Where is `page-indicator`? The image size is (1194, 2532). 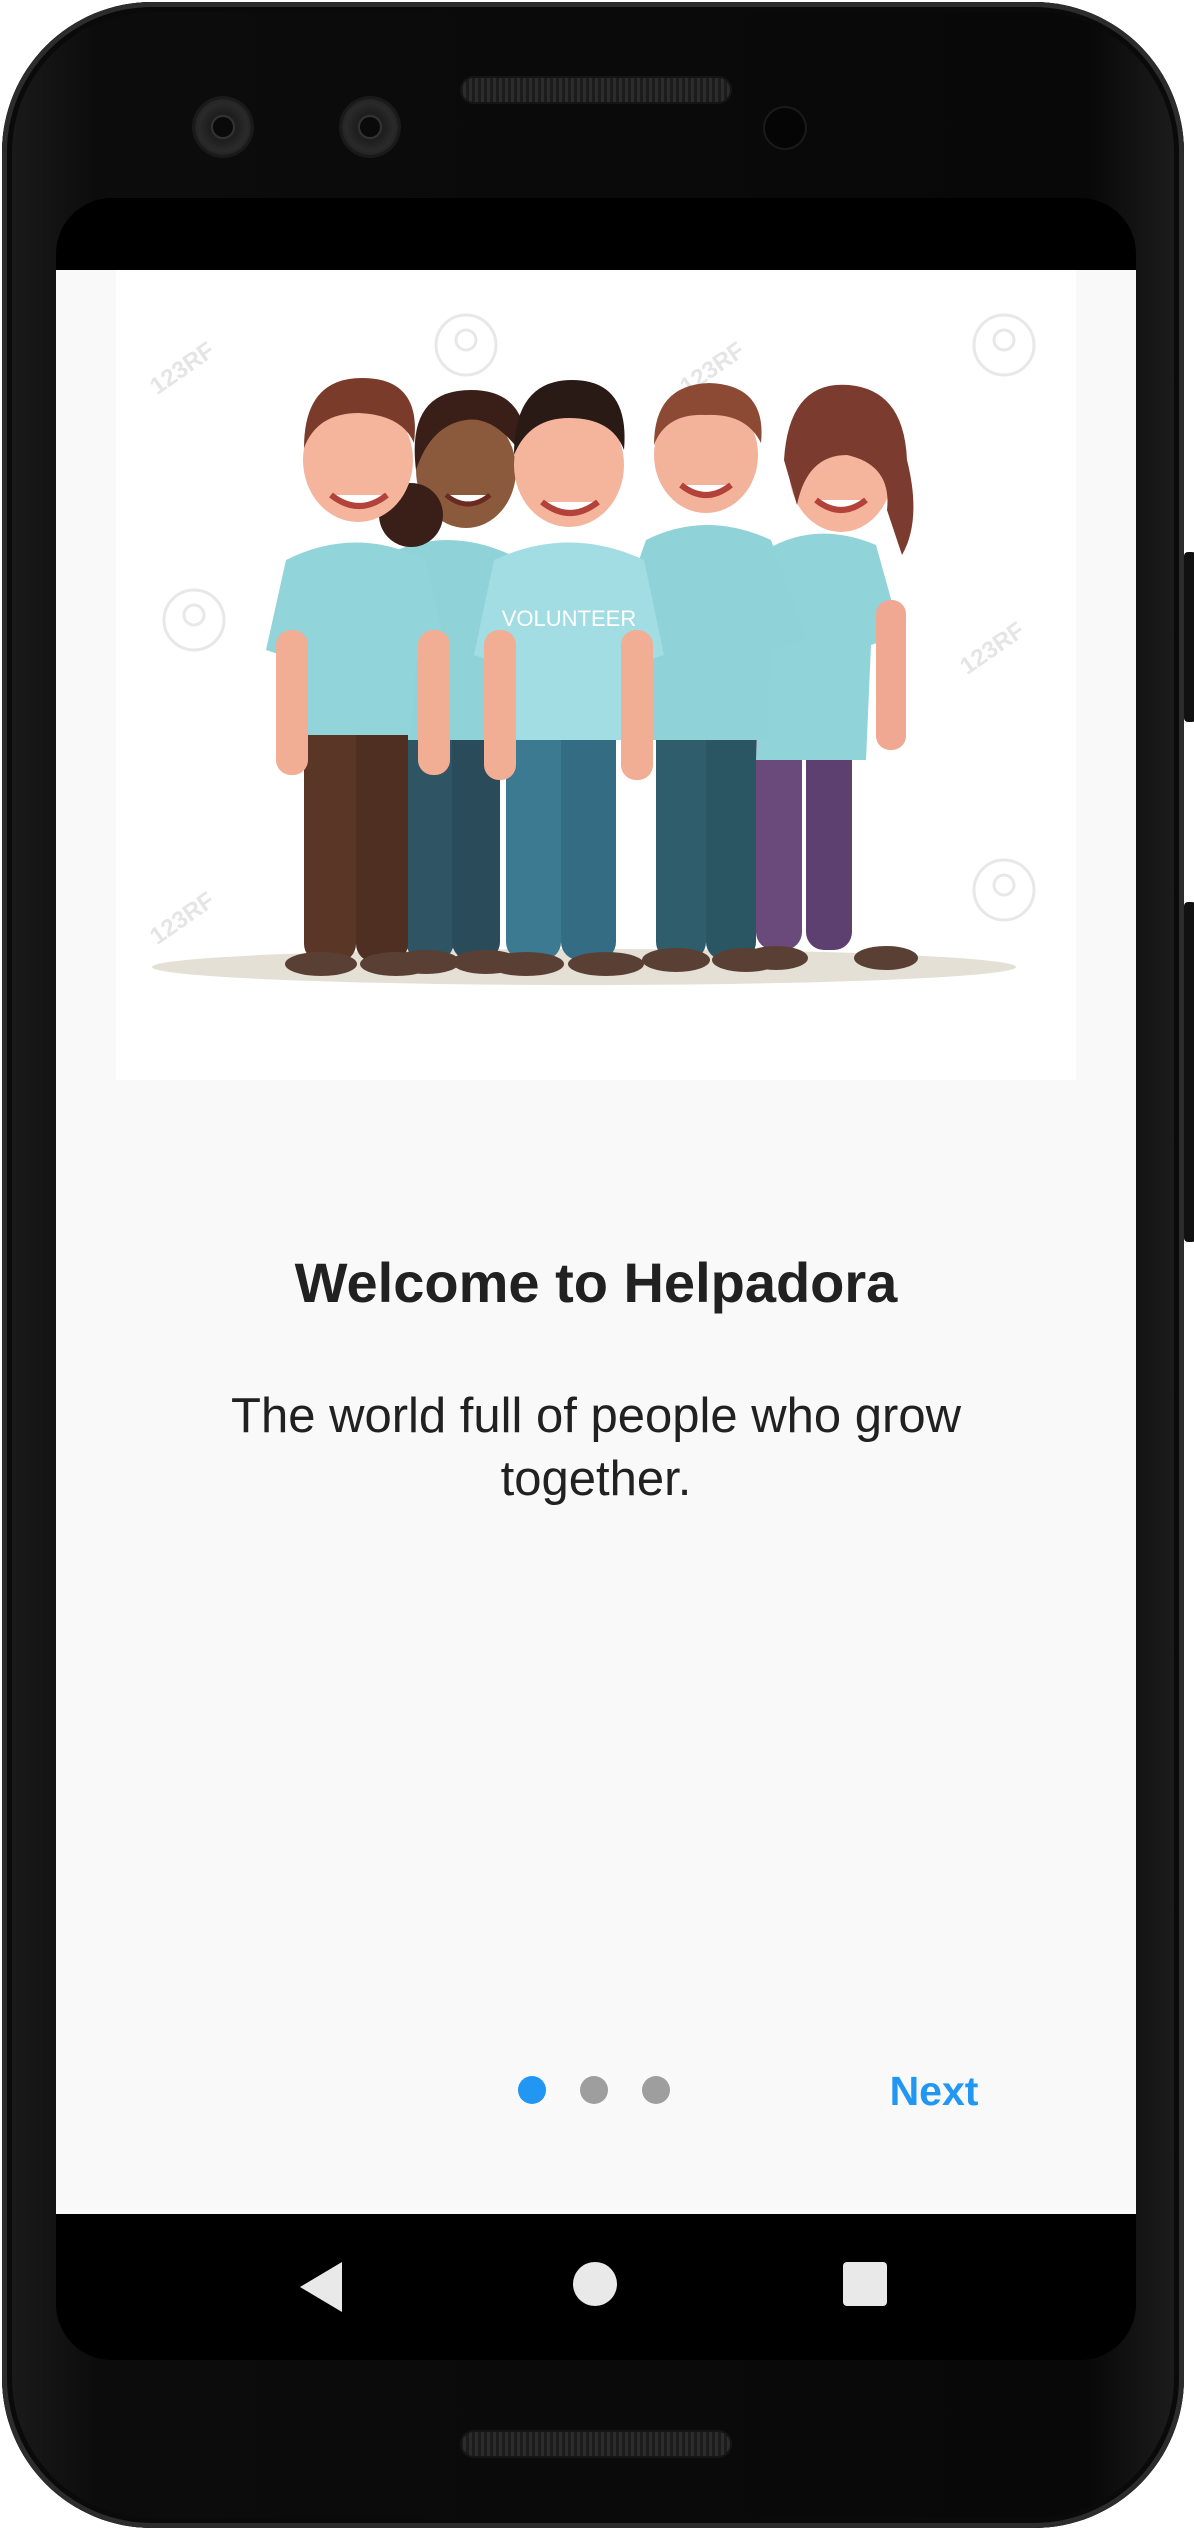 page-indicator is located at coordinates (594, 2090).